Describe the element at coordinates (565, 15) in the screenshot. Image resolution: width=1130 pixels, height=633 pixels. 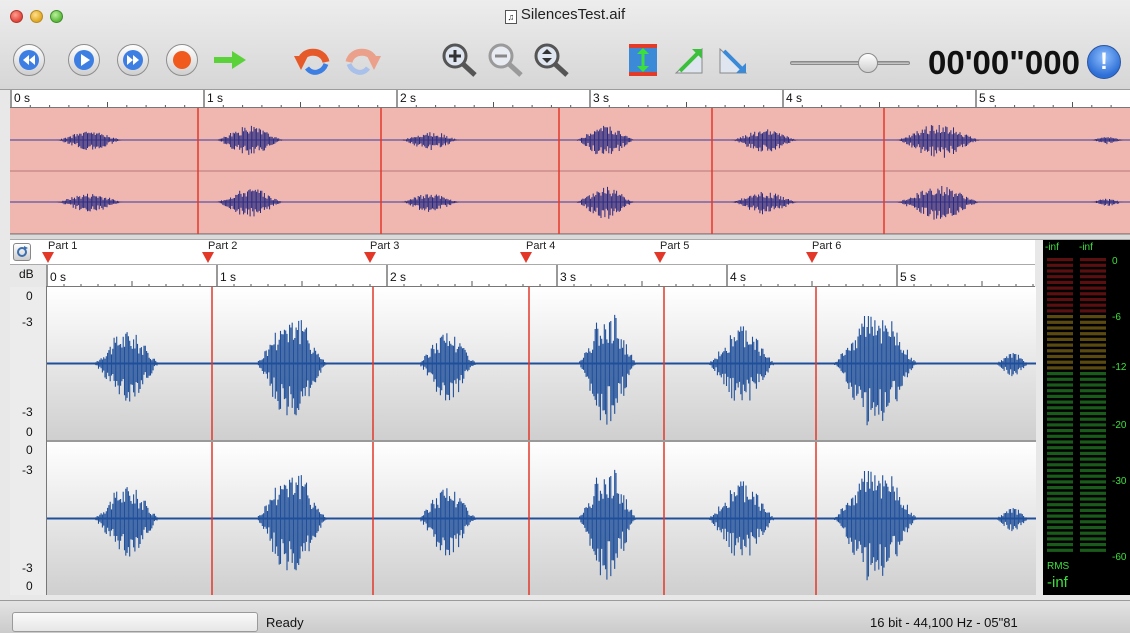
I see `window-title: ♫ SilencesTest.aif` at that location.